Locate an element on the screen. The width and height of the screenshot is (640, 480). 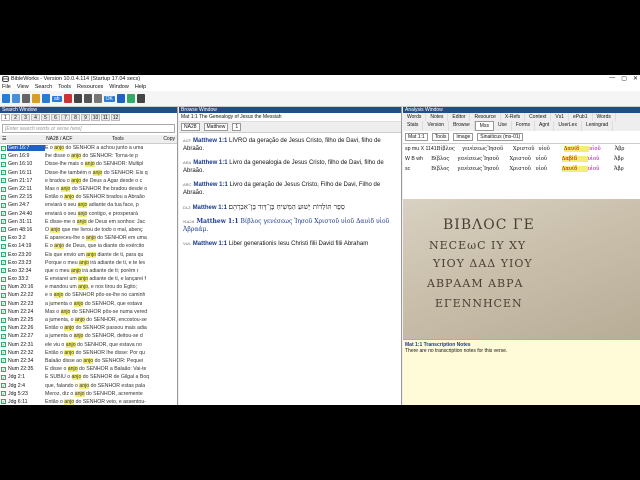
save-icon is located at coordinates (16, 98).